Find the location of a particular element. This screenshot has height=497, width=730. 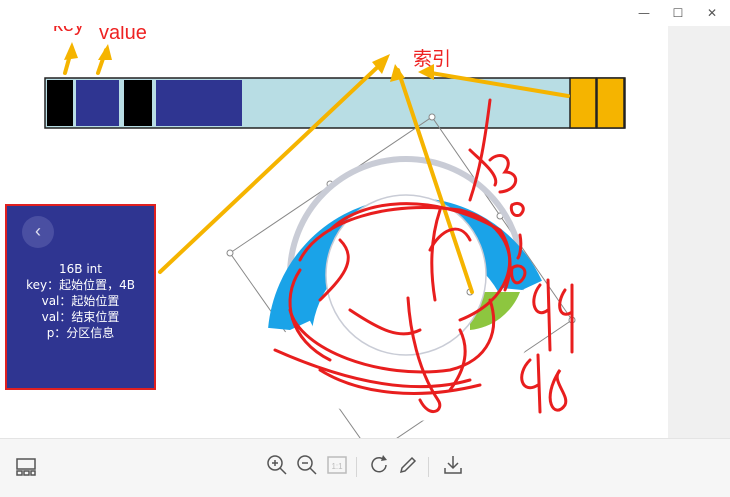

svg-text: 1:1 is located at coordinates (337, 466).